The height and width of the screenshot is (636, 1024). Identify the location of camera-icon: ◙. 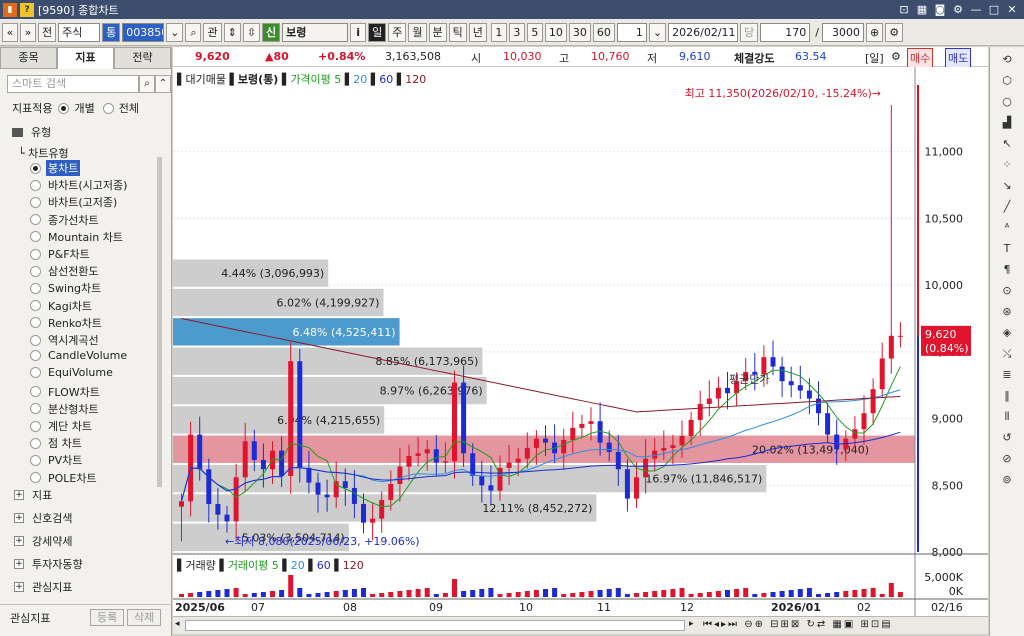
(940, 9).